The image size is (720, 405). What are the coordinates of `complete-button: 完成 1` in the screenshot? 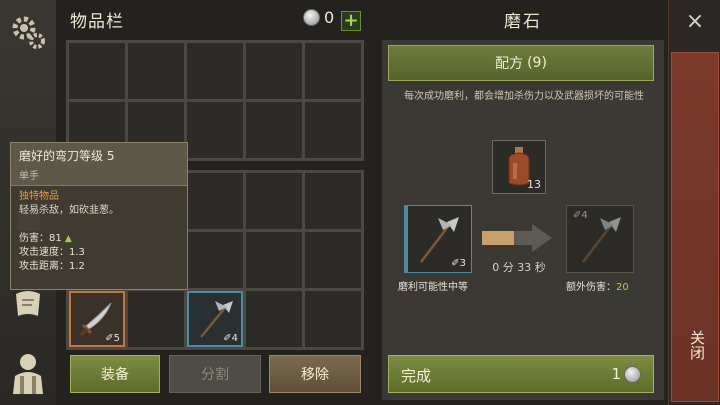 It's located at (521, 374).